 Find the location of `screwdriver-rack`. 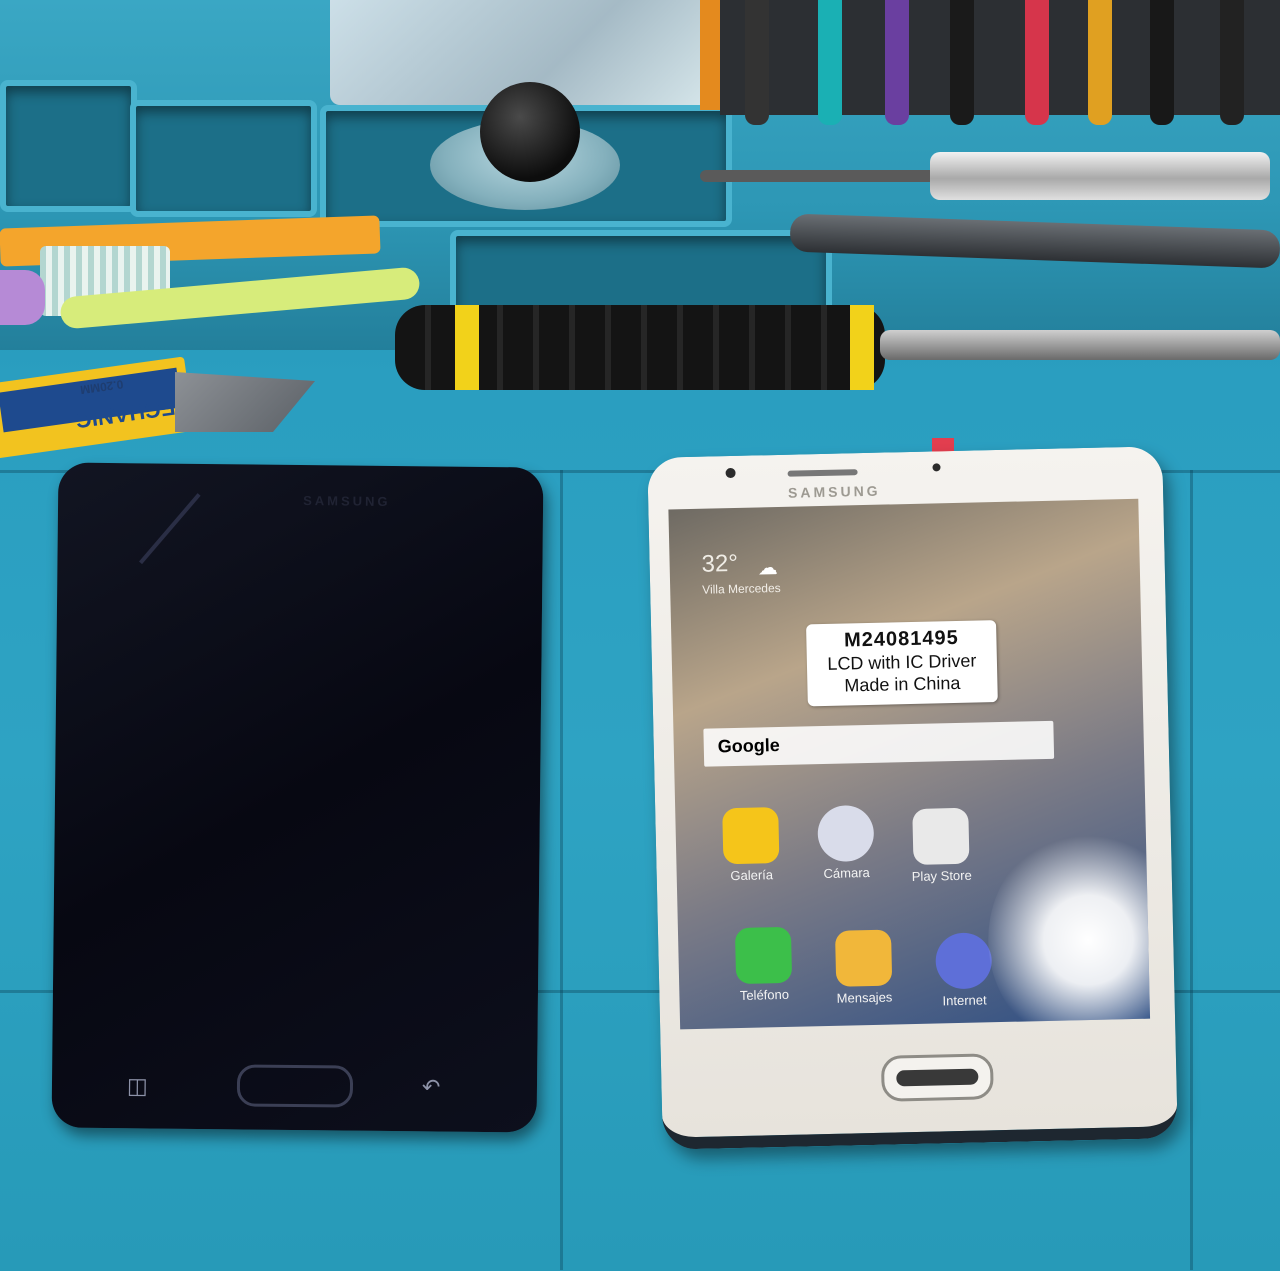

screwdriver-rack is located at coordinates (1000, 57).